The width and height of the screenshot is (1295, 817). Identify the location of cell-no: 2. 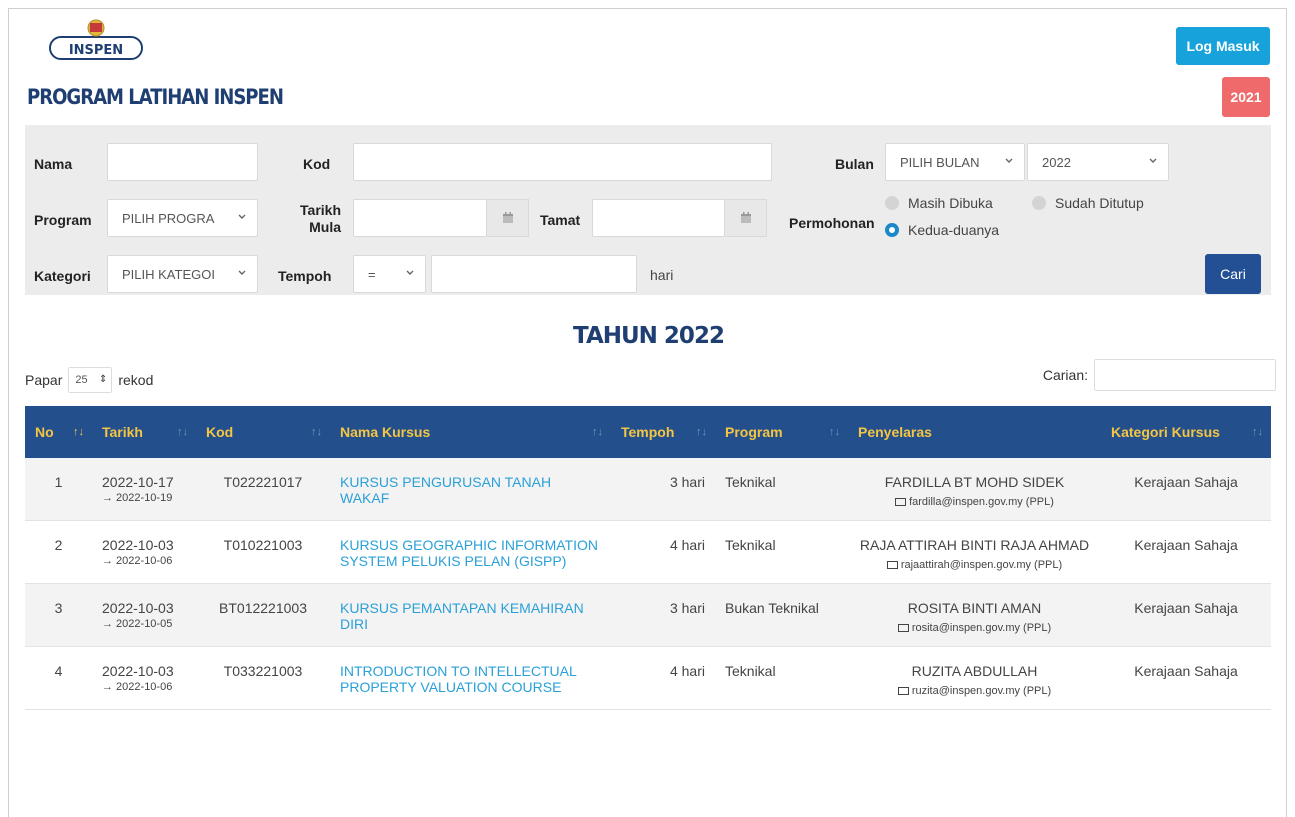
(58, 545).